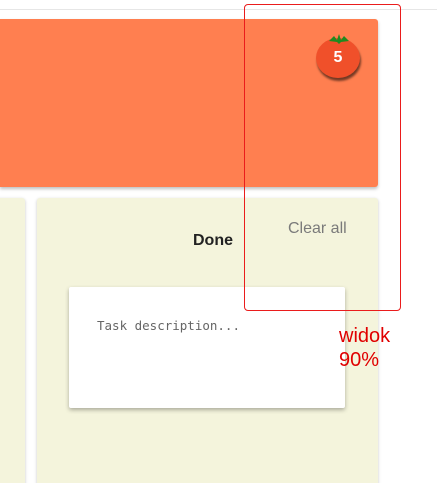 This screenshot has height=483, width=437. What do you see at coordinates (364, 348) in the screenshot?
I see `annotation-label: widok 90%` at bounding box center [364, 348].